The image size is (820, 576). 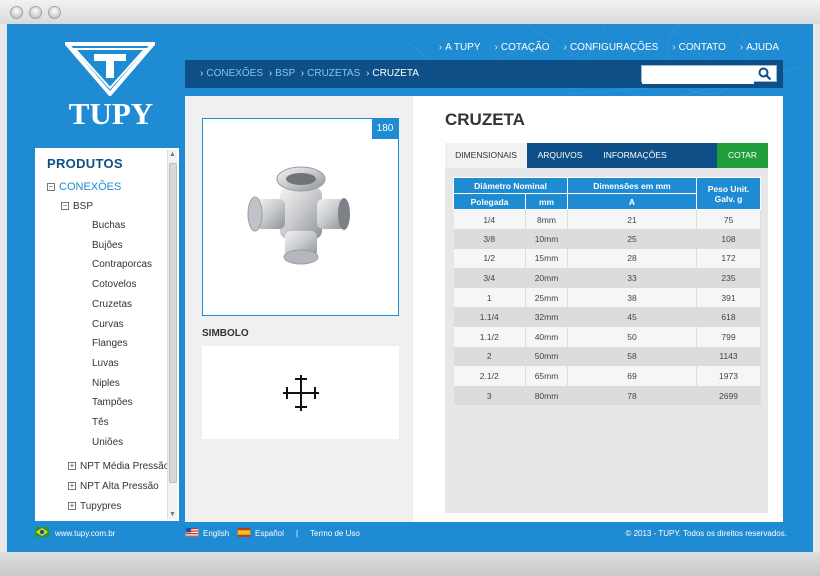 What do you see at coordinates (632, 337) in the screenshot?
I see `table-cell: 50` at bounding box center [632, 337].